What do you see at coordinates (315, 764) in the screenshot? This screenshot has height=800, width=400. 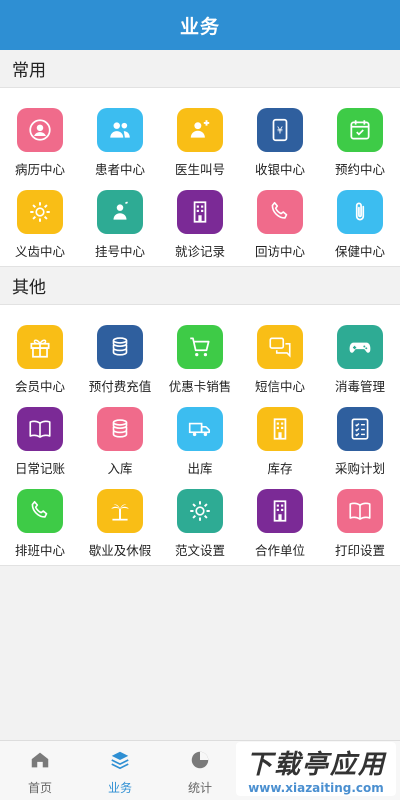 I see `watermark-text: 下载亭应用` at bounding box center [315, 764].